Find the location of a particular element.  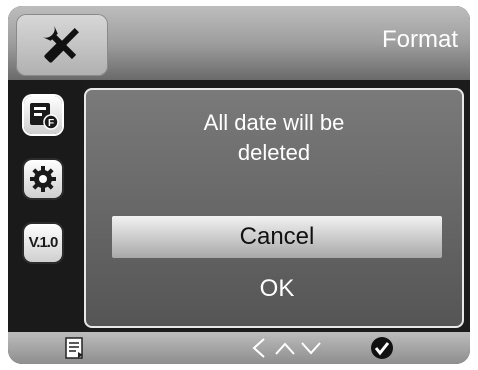

format-card-icon: F is located at coordinates (44, 116).